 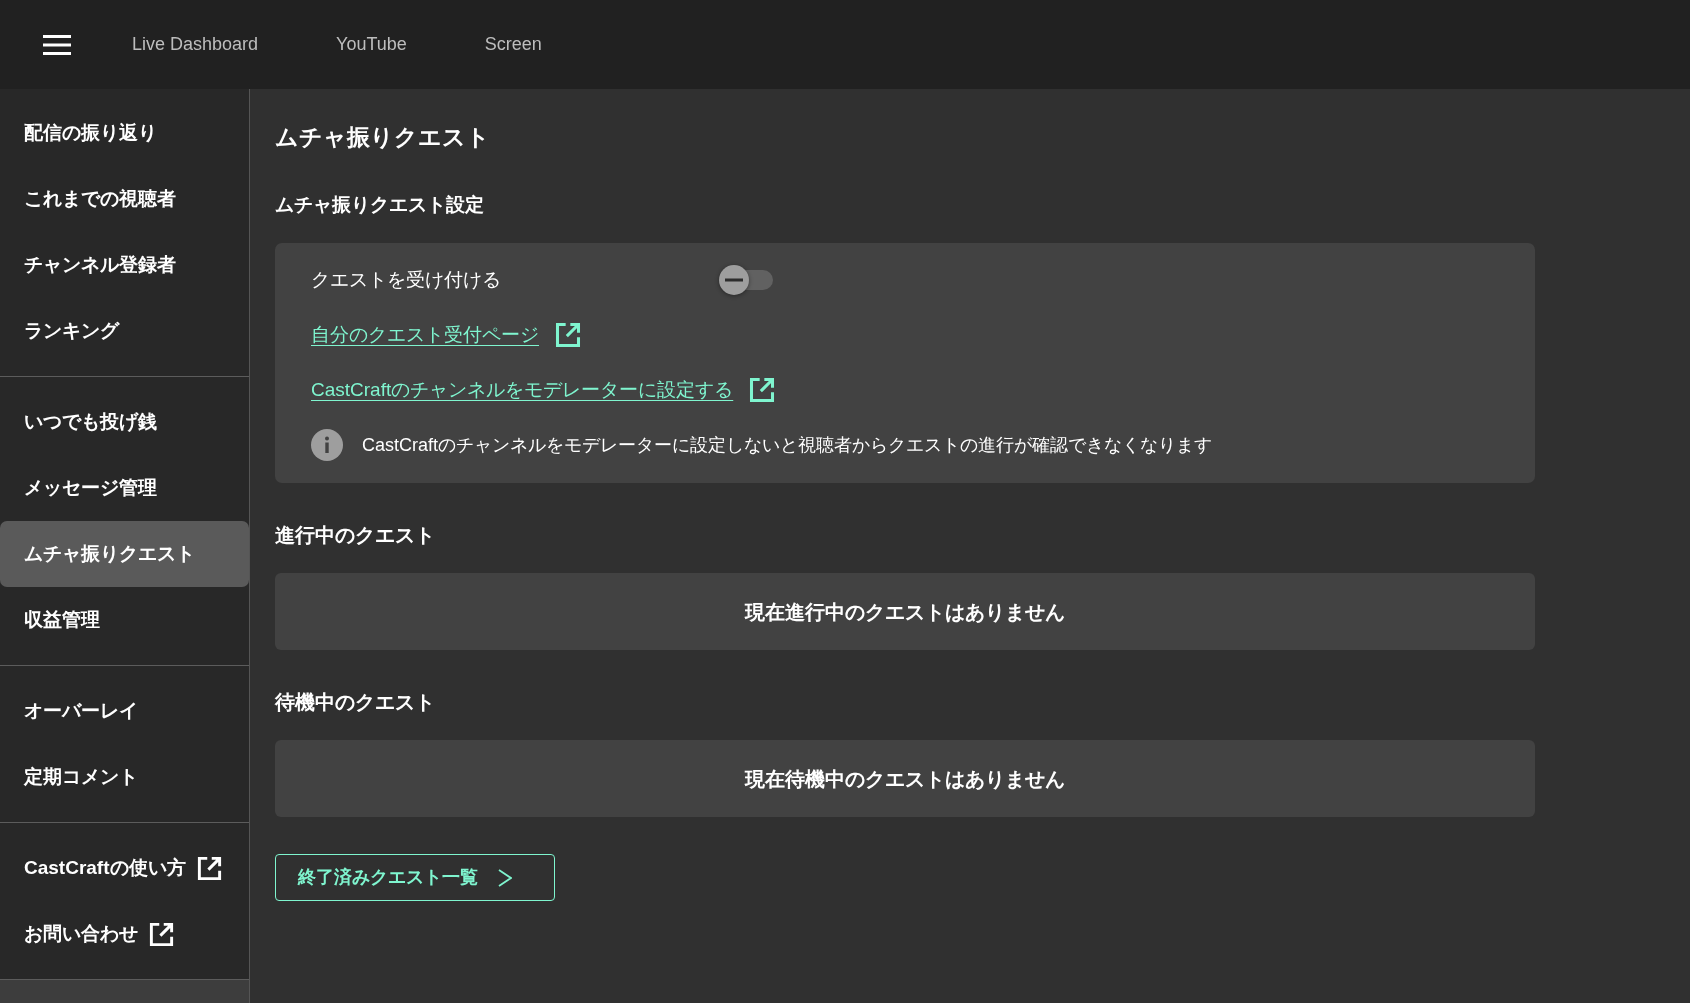 What do you see at coordinates (513, 44) in the screenshot?
I see `nav-link: Screen` at bounding box center [513, 44].